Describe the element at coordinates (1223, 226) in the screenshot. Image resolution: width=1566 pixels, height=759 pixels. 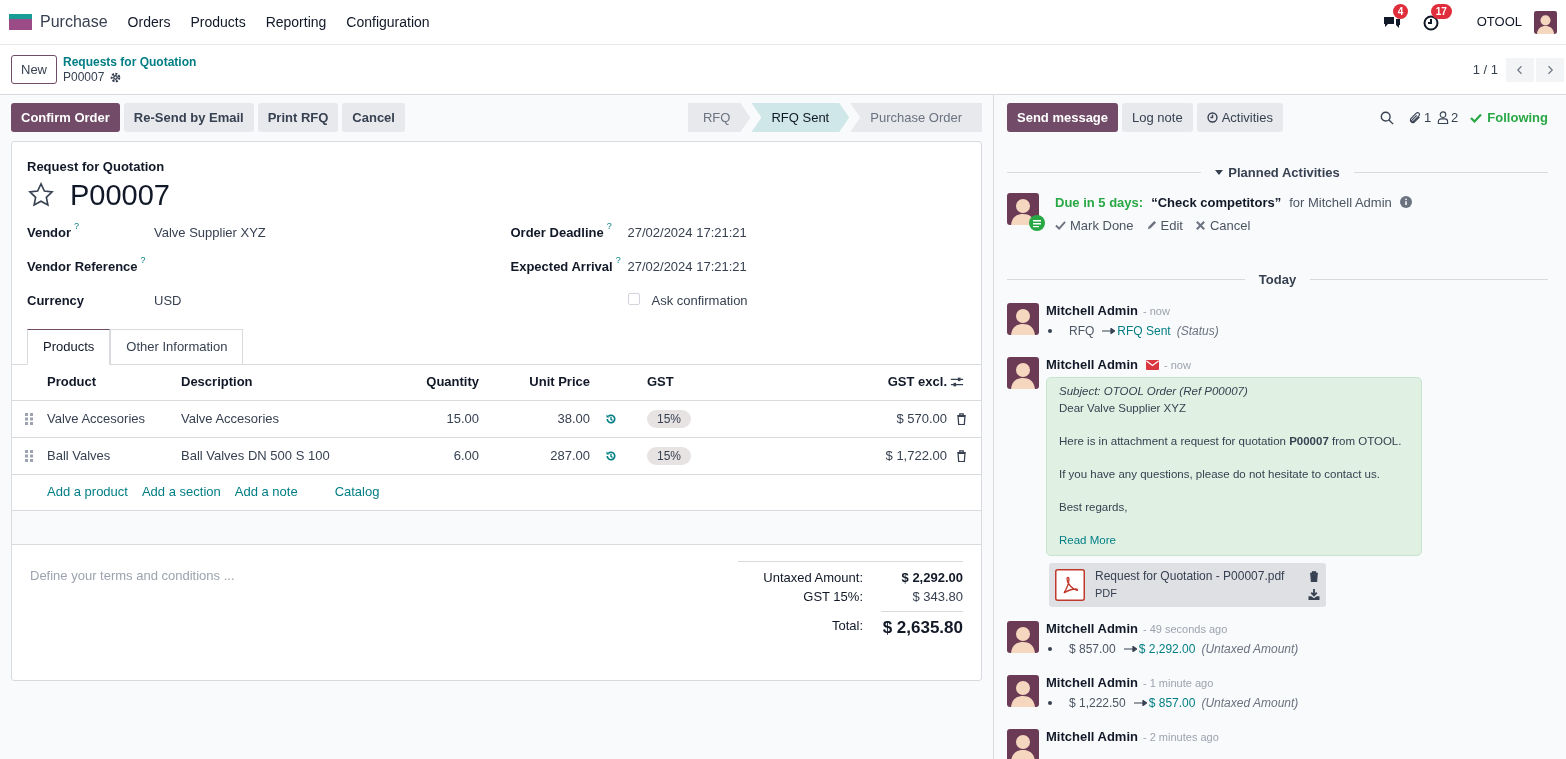
I see `activity-action: Cancel` at that location.